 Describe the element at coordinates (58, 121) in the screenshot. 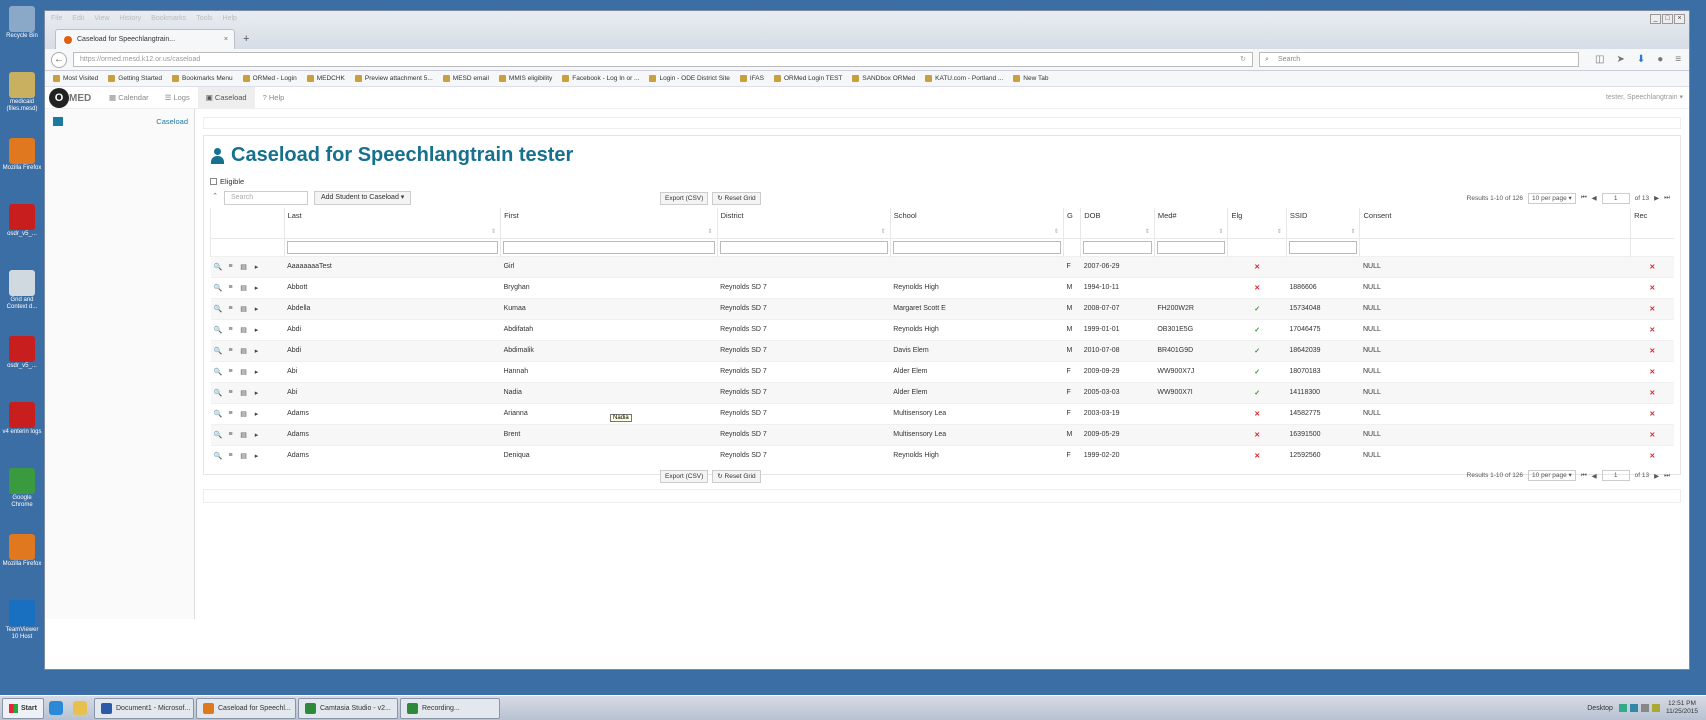

I see `sidebar-toggle-button` at that location.